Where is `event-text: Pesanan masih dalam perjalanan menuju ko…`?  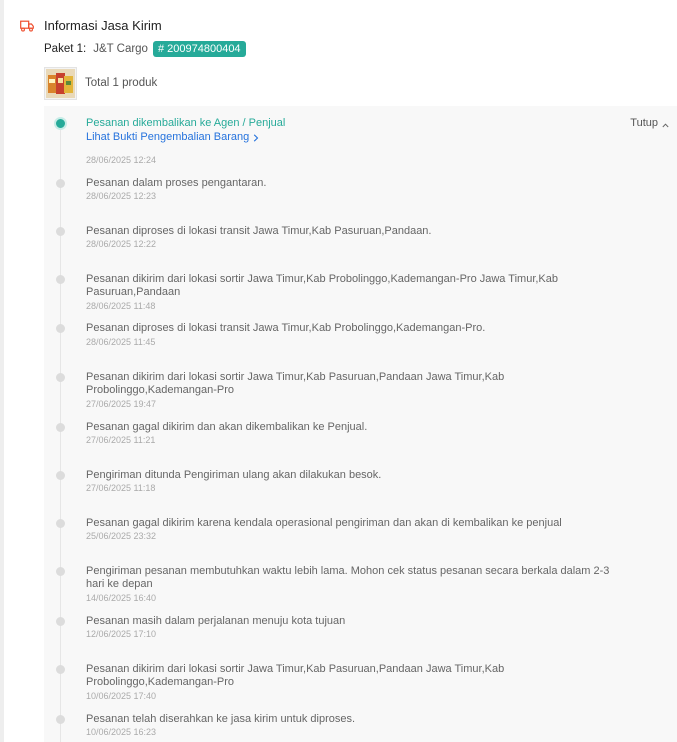 event-text: Pesanan masih dalam perjalanan menuju ko… is located at coordinates (216, 621).